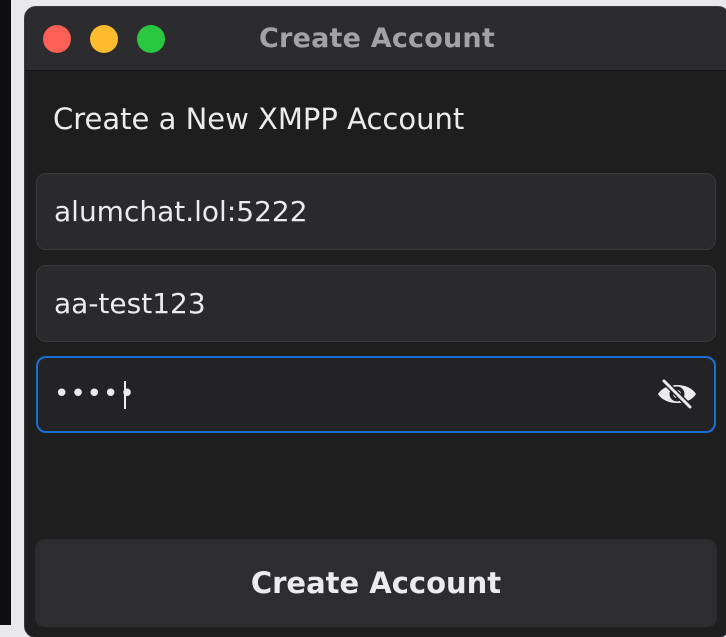 The width and height of the screenshot is (726, 637). What do you see at coordinates (181, 211) in the screenshot?
I see `server-input-value: alumchat.lol:5222` at bounding box center [181, 211].